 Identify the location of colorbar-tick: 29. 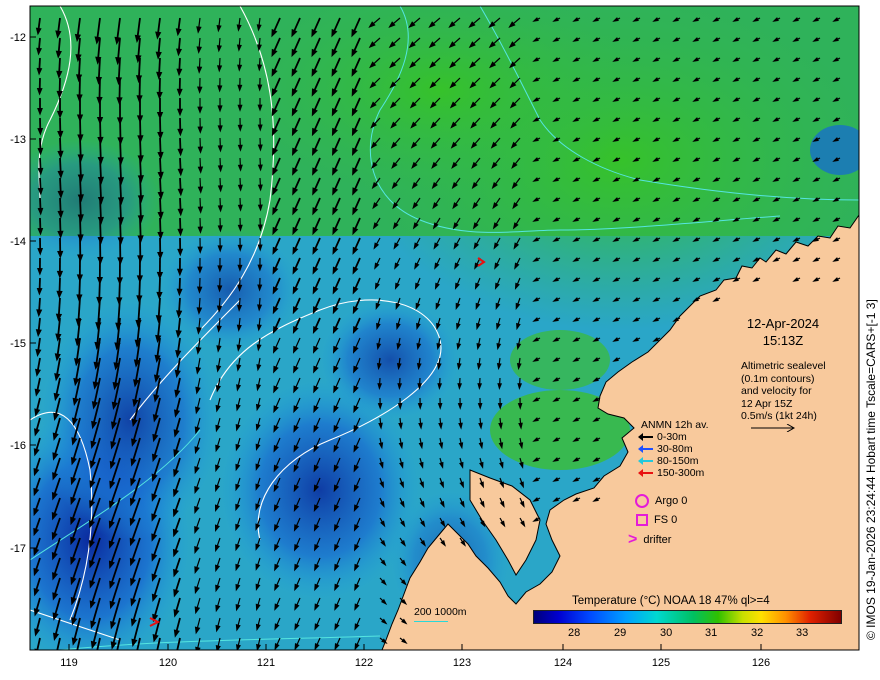
(620, 633).